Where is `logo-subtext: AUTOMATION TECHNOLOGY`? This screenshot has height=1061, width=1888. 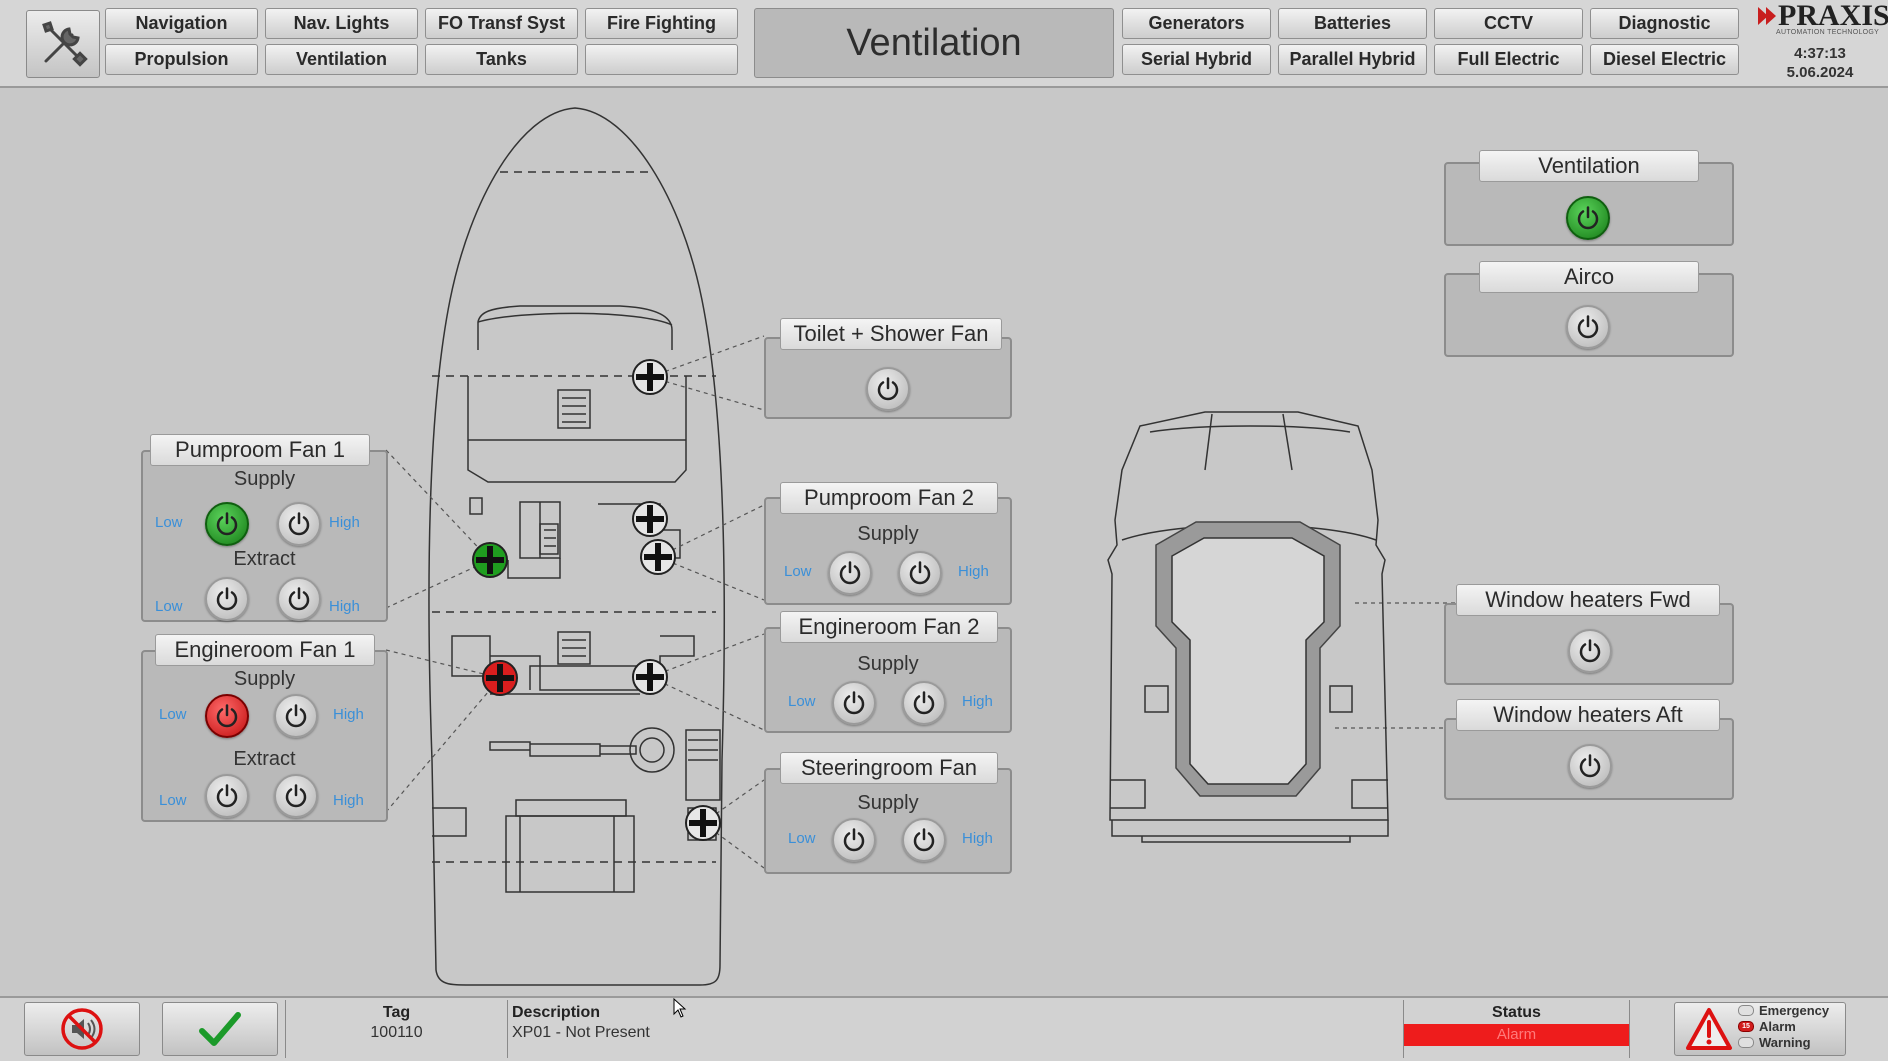 logo-subtext: AUTOMATION TECHNOLOGY is located at coordinates (1828, 32).